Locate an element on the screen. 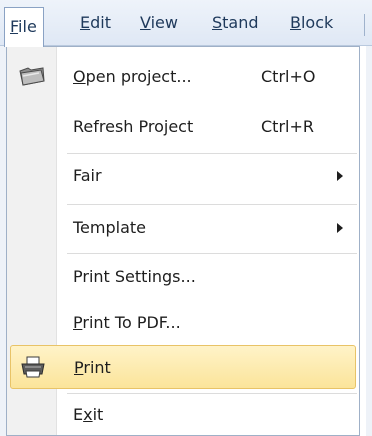 This screenshot has height=436, width=372. menubar-edit-accel: E is located at coordinates (85, 22).